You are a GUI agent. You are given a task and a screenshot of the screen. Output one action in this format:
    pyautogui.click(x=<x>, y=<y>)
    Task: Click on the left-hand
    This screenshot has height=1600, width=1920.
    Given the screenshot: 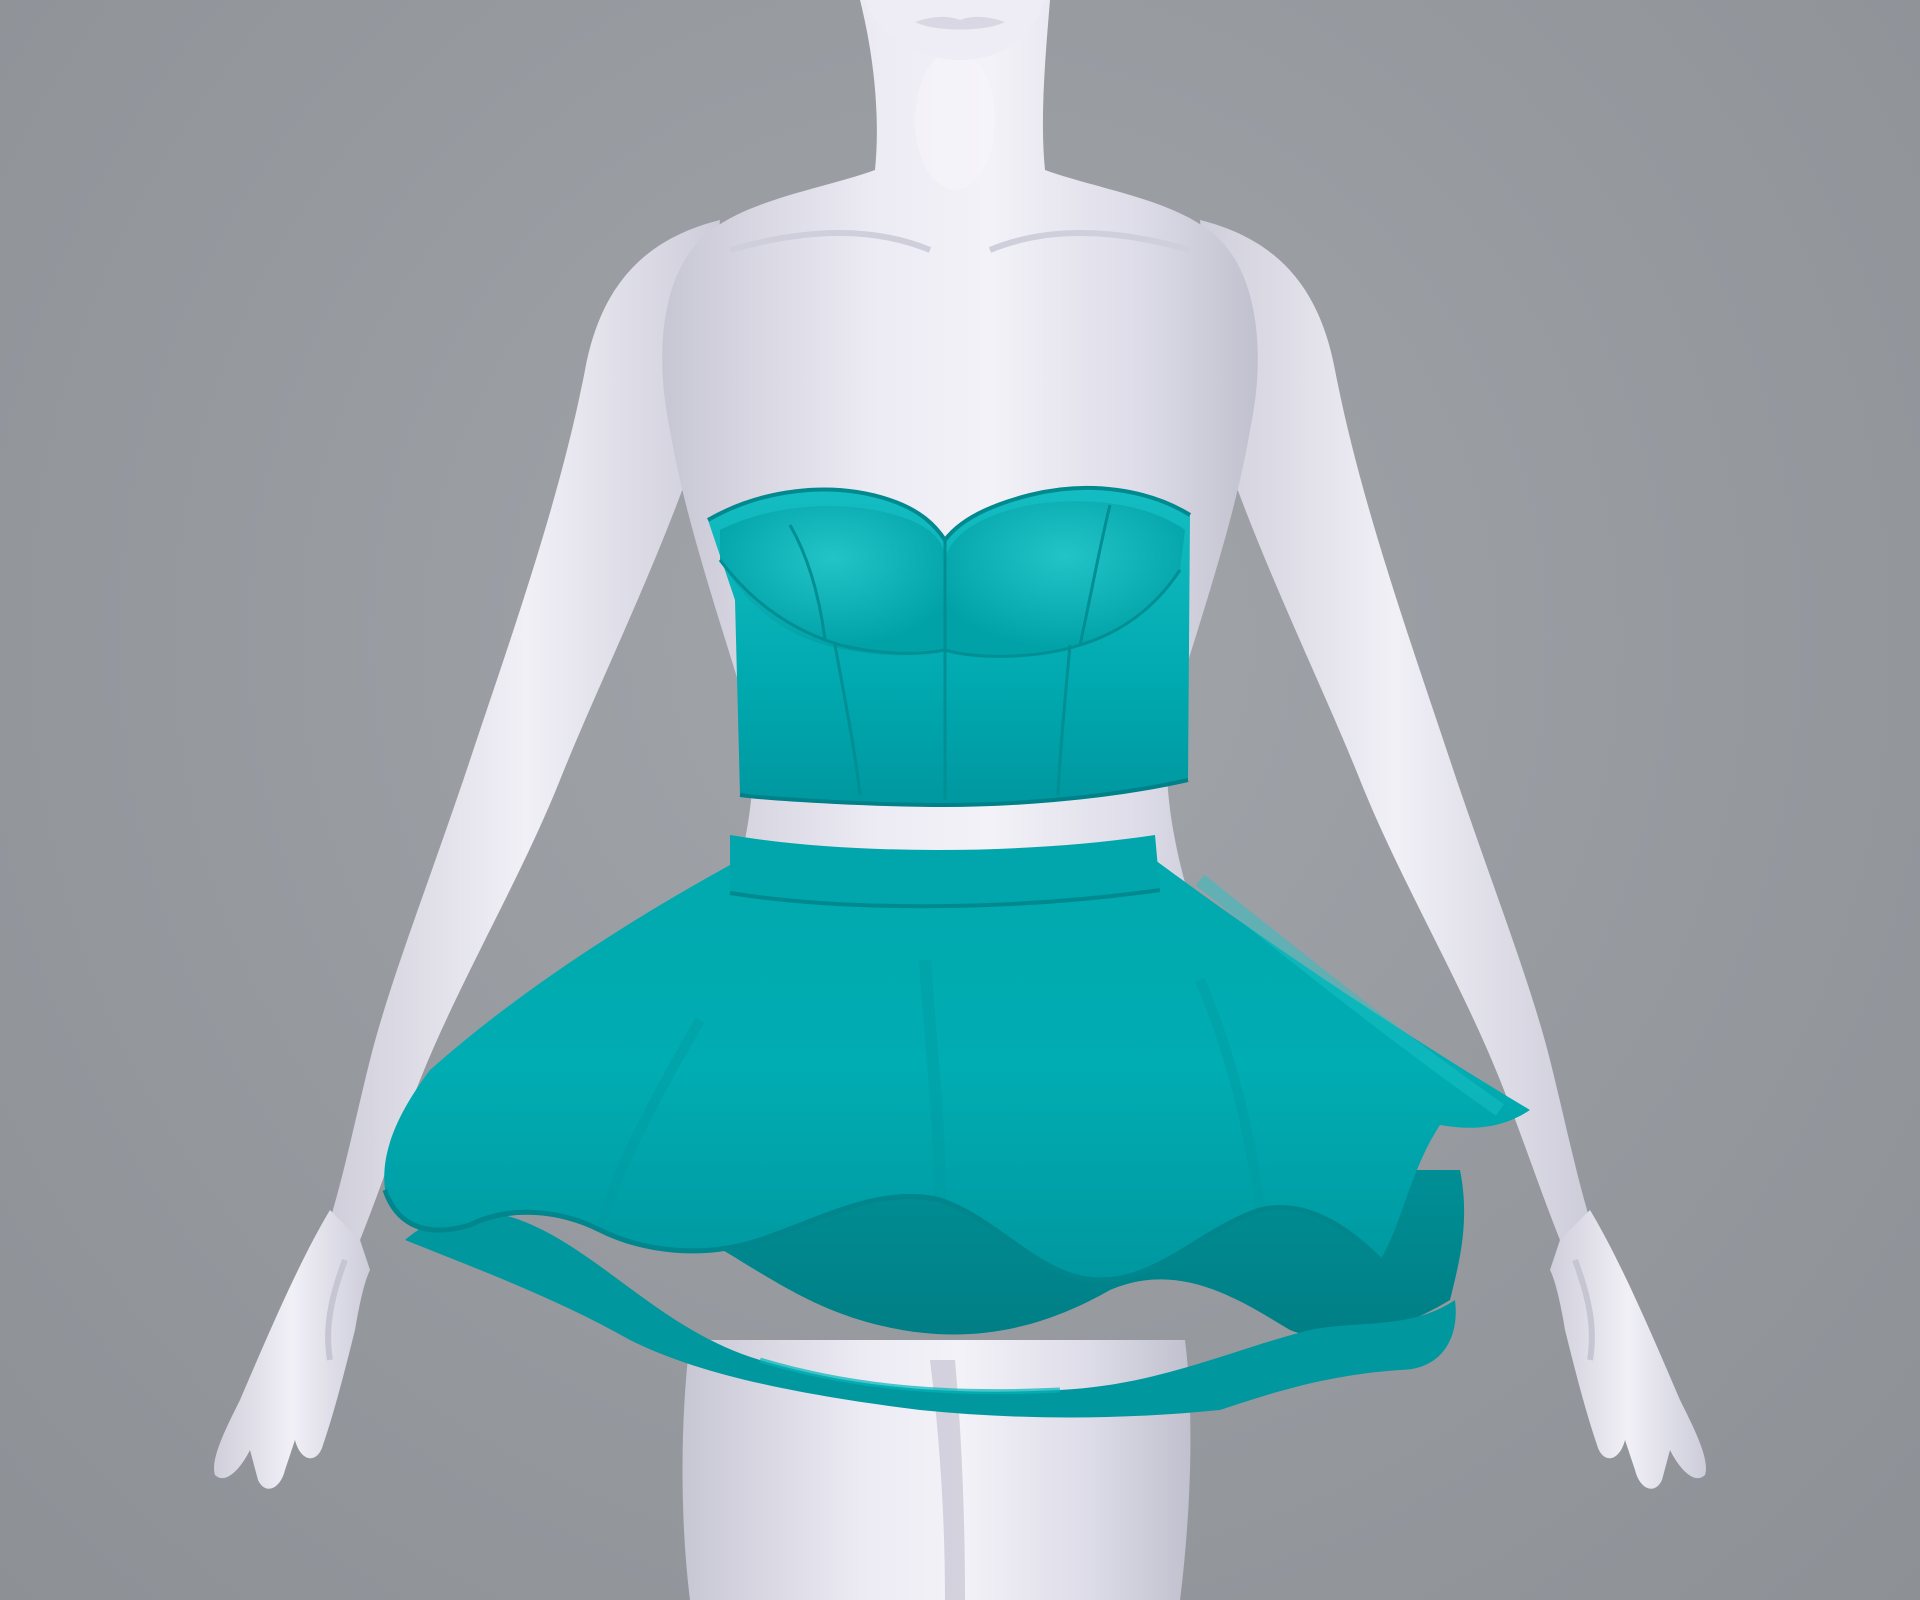 What is the action you would take?
    pyautogui.click(x=292, y=1349)
    